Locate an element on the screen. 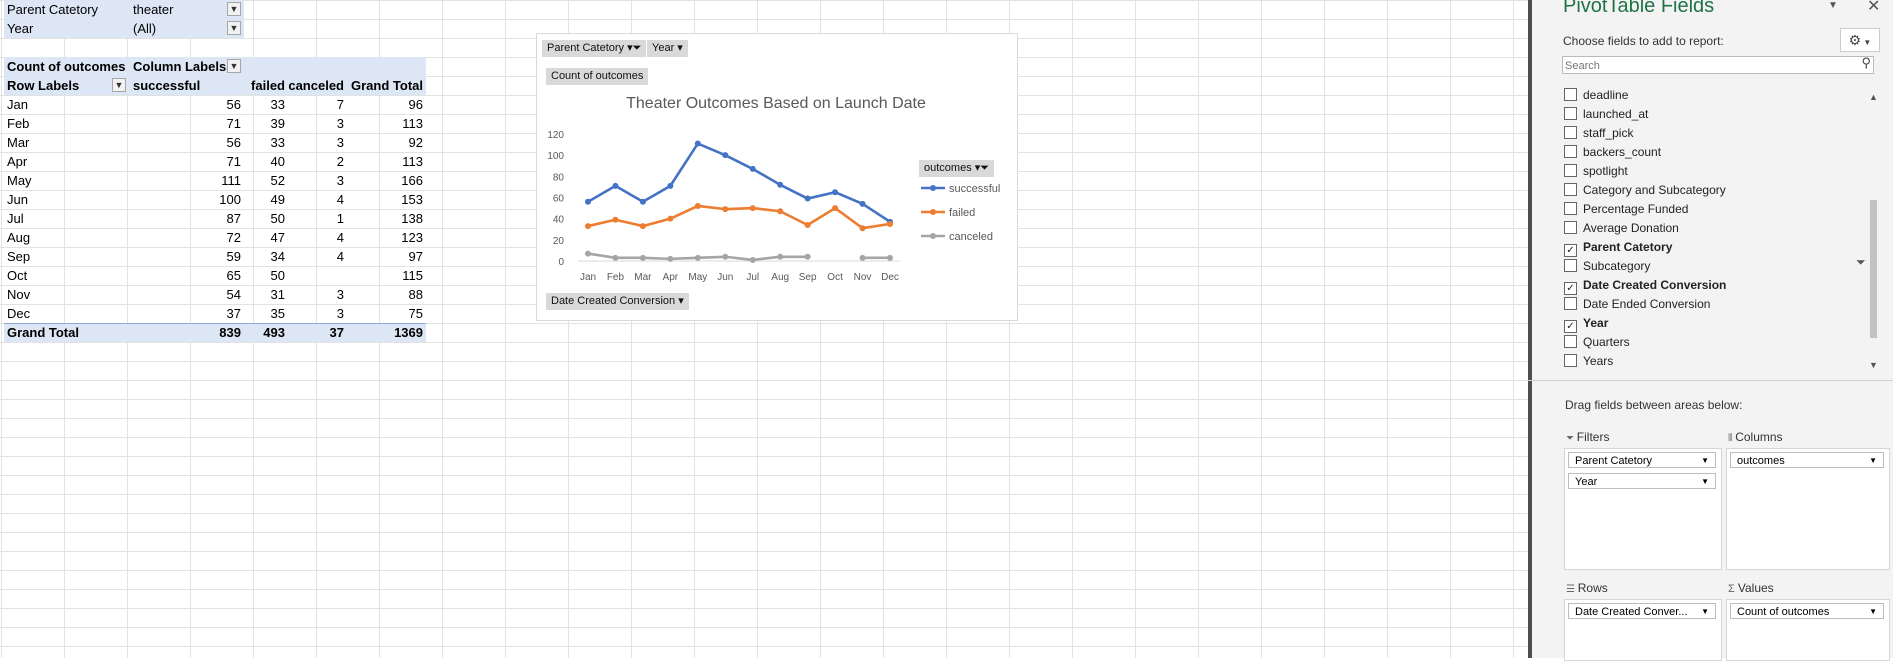 This screenshot has height=661, width=1893. scroll-down-icon: ▼ is located at coordinates (1873, 365).